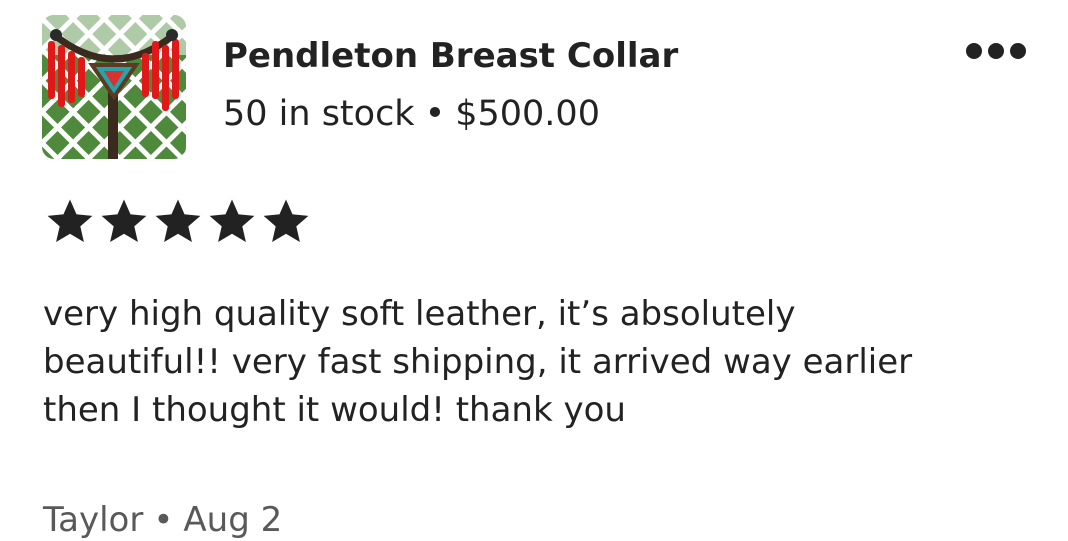  I want to click on review-date: Aug 2, so click(233, 520).